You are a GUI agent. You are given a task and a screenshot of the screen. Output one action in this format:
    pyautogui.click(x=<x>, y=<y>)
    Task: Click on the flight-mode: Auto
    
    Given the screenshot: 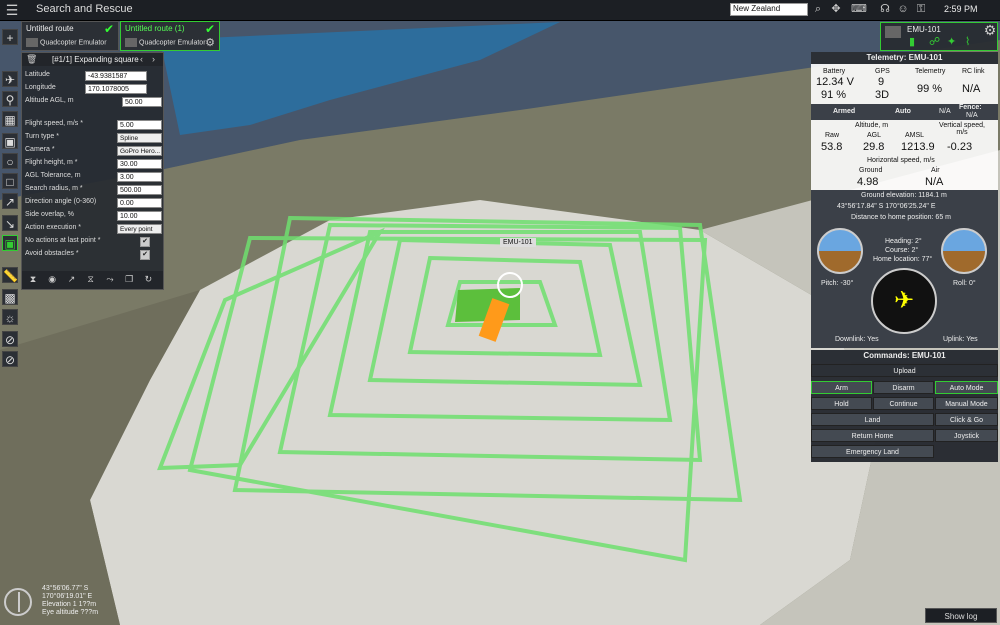 What is the action you would take?
    pyautogui.click(x=903, y=111)
    